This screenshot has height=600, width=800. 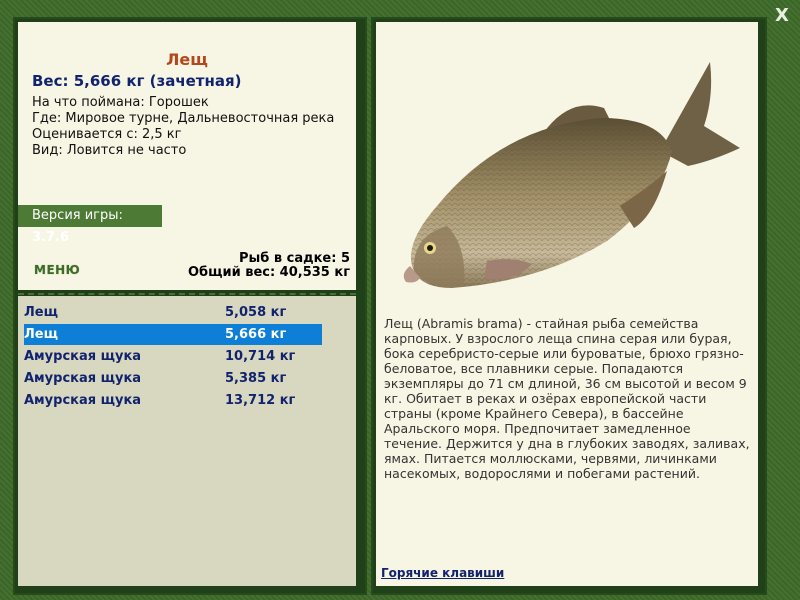 What do you see at coordinates (90, 225) in the screenshot?
I see `version-badge: Версия игры: 3.7.6` at bounding box center [90, 225].